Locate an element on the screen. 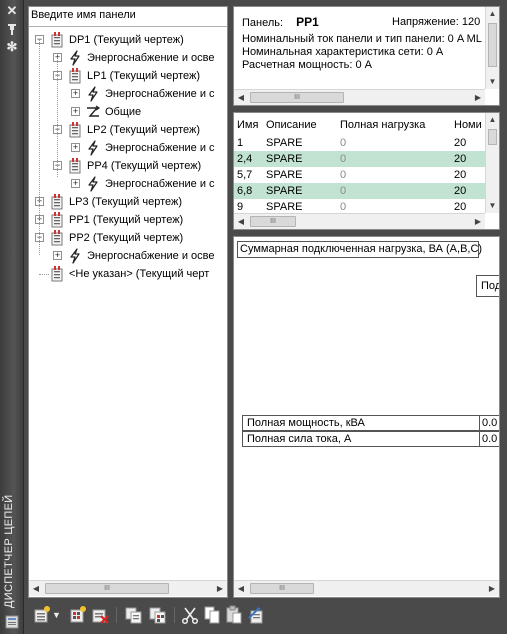 This screenshot has width=507, height=634. autohide-icon is located at coordinates (12, 29).